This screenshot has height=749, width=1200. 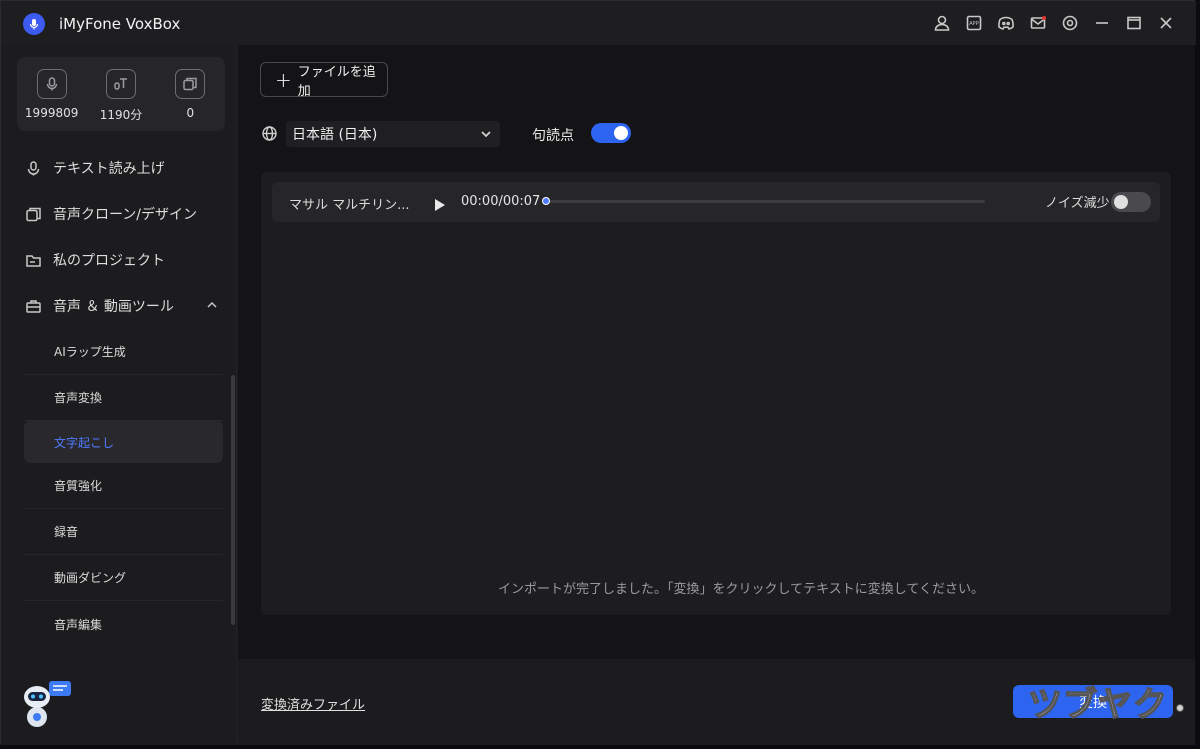 What do you see at coordinates (190, 84) in the screenshot?
I see `clone-icon` at bounding box center [190, 84].